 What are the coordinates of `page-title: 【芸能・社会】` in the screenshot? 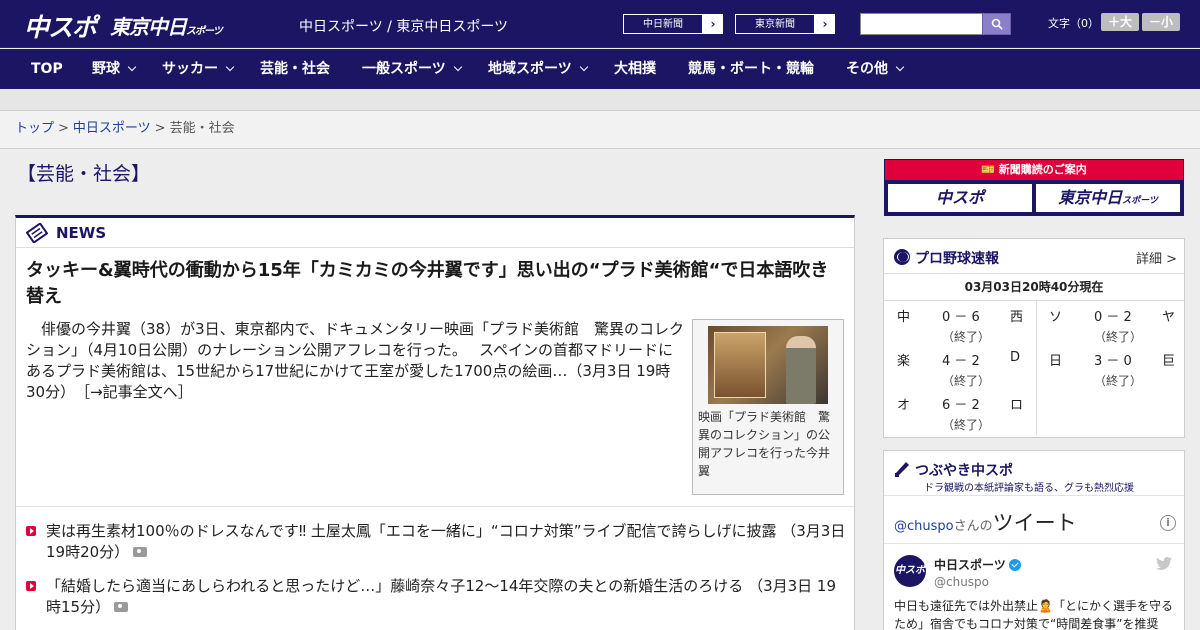 It's located at (84, 174).